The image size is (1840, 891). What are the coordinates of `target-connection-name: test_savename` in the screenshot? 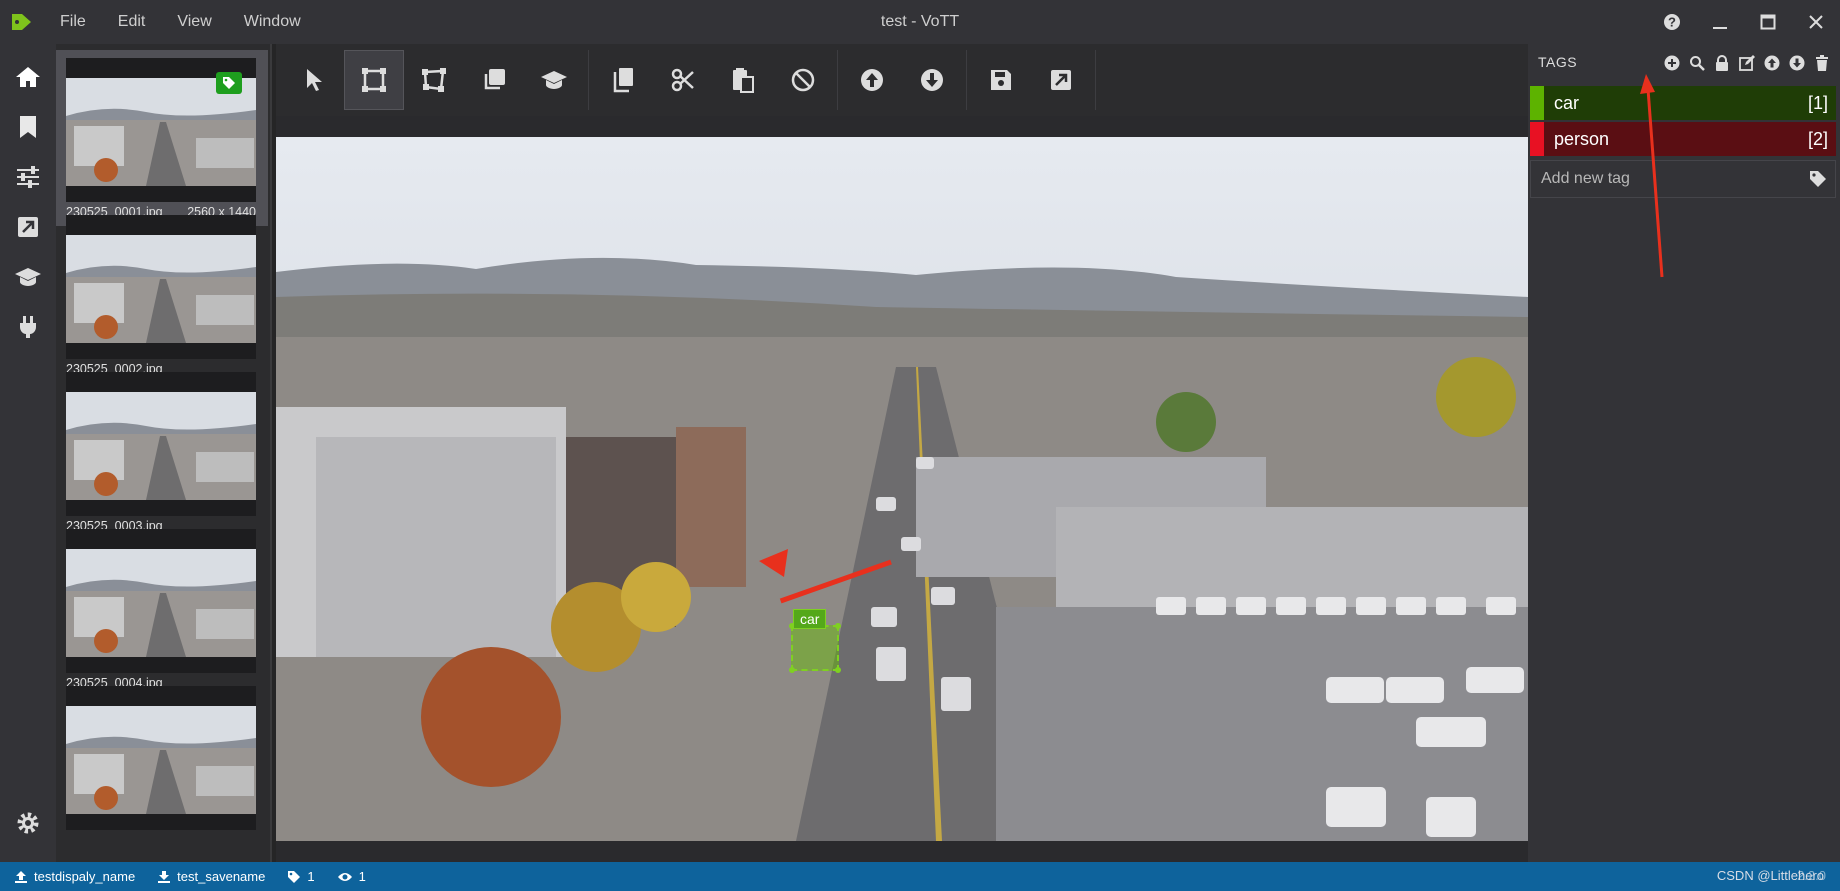 It's located at (221, 876).